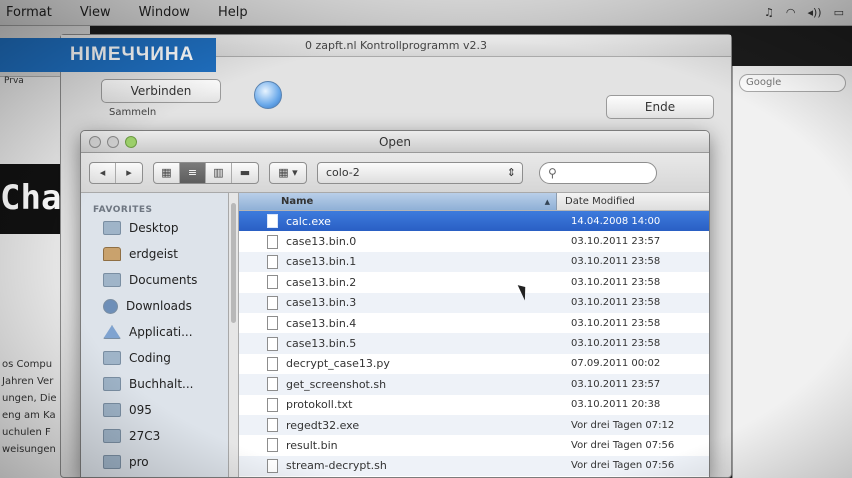 The image size is (852, 478). Describe the element at coordinates (474, 425) in the screenshot. I see `file-row: regedt32.exe Vor drei Tagen 07:12` at that location.